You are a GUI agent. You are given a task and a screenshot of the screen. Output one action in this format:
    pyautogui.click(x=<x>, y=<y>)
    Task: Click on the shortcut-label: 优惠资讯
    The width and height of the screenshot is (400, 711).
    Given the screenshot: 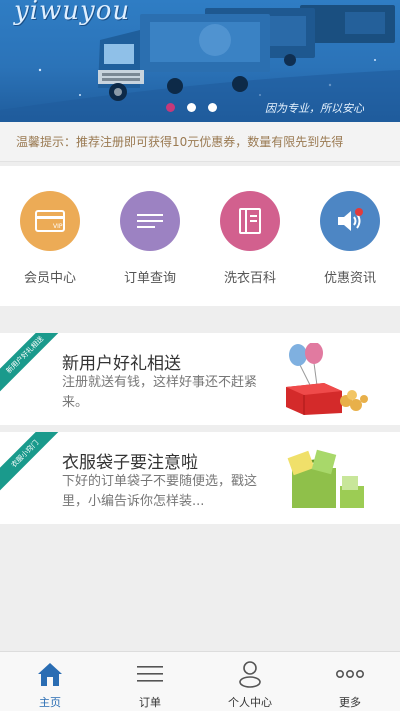 What is the action you would take?
    pyautogui.click(x=349, y=278)
    